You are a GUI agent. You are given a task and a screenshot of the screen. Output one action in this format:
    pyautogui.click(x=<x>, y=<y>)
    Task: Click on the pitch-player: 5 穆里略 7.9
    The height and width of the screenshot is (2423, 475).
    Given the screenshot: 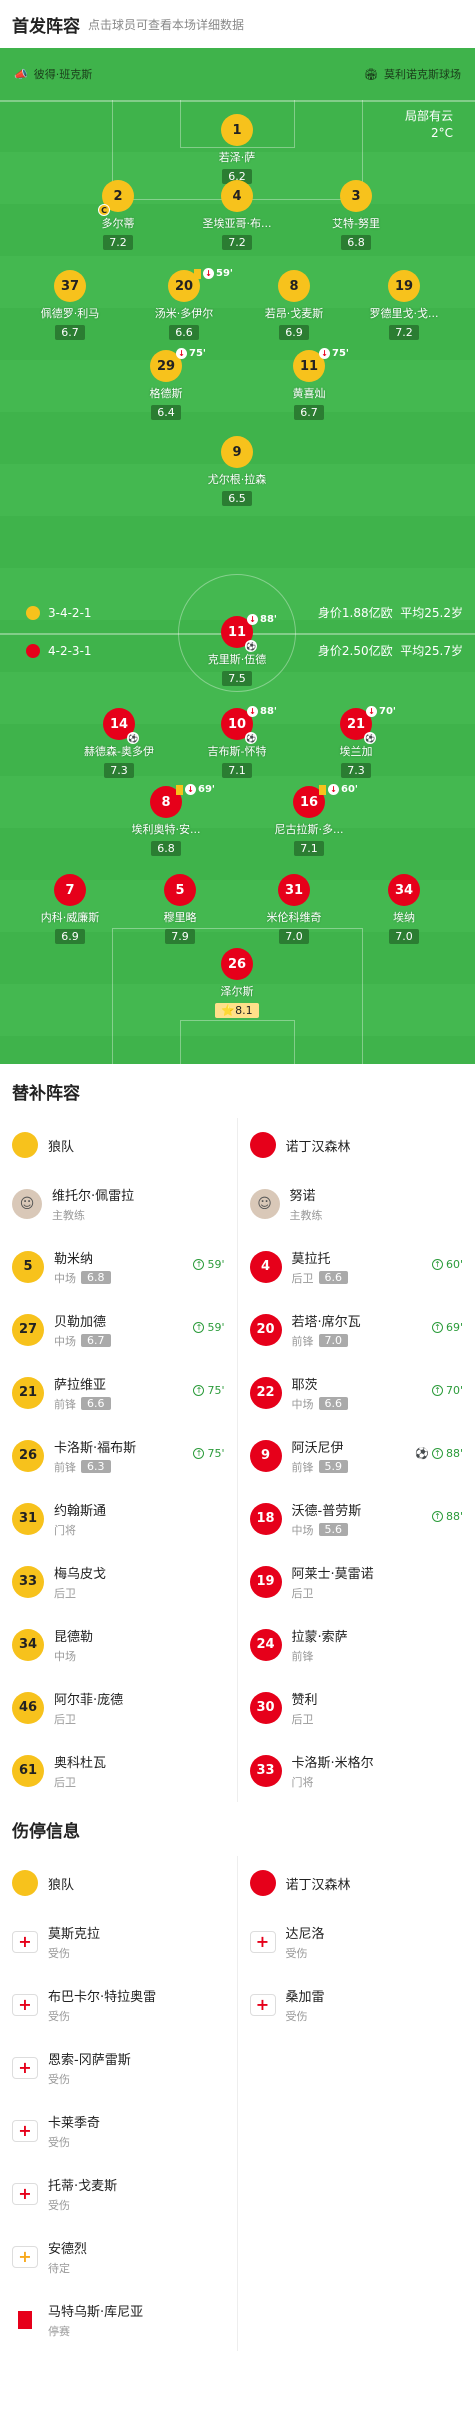 What is the action you would take?
    pyautogui.click(x=180, y=909)
    